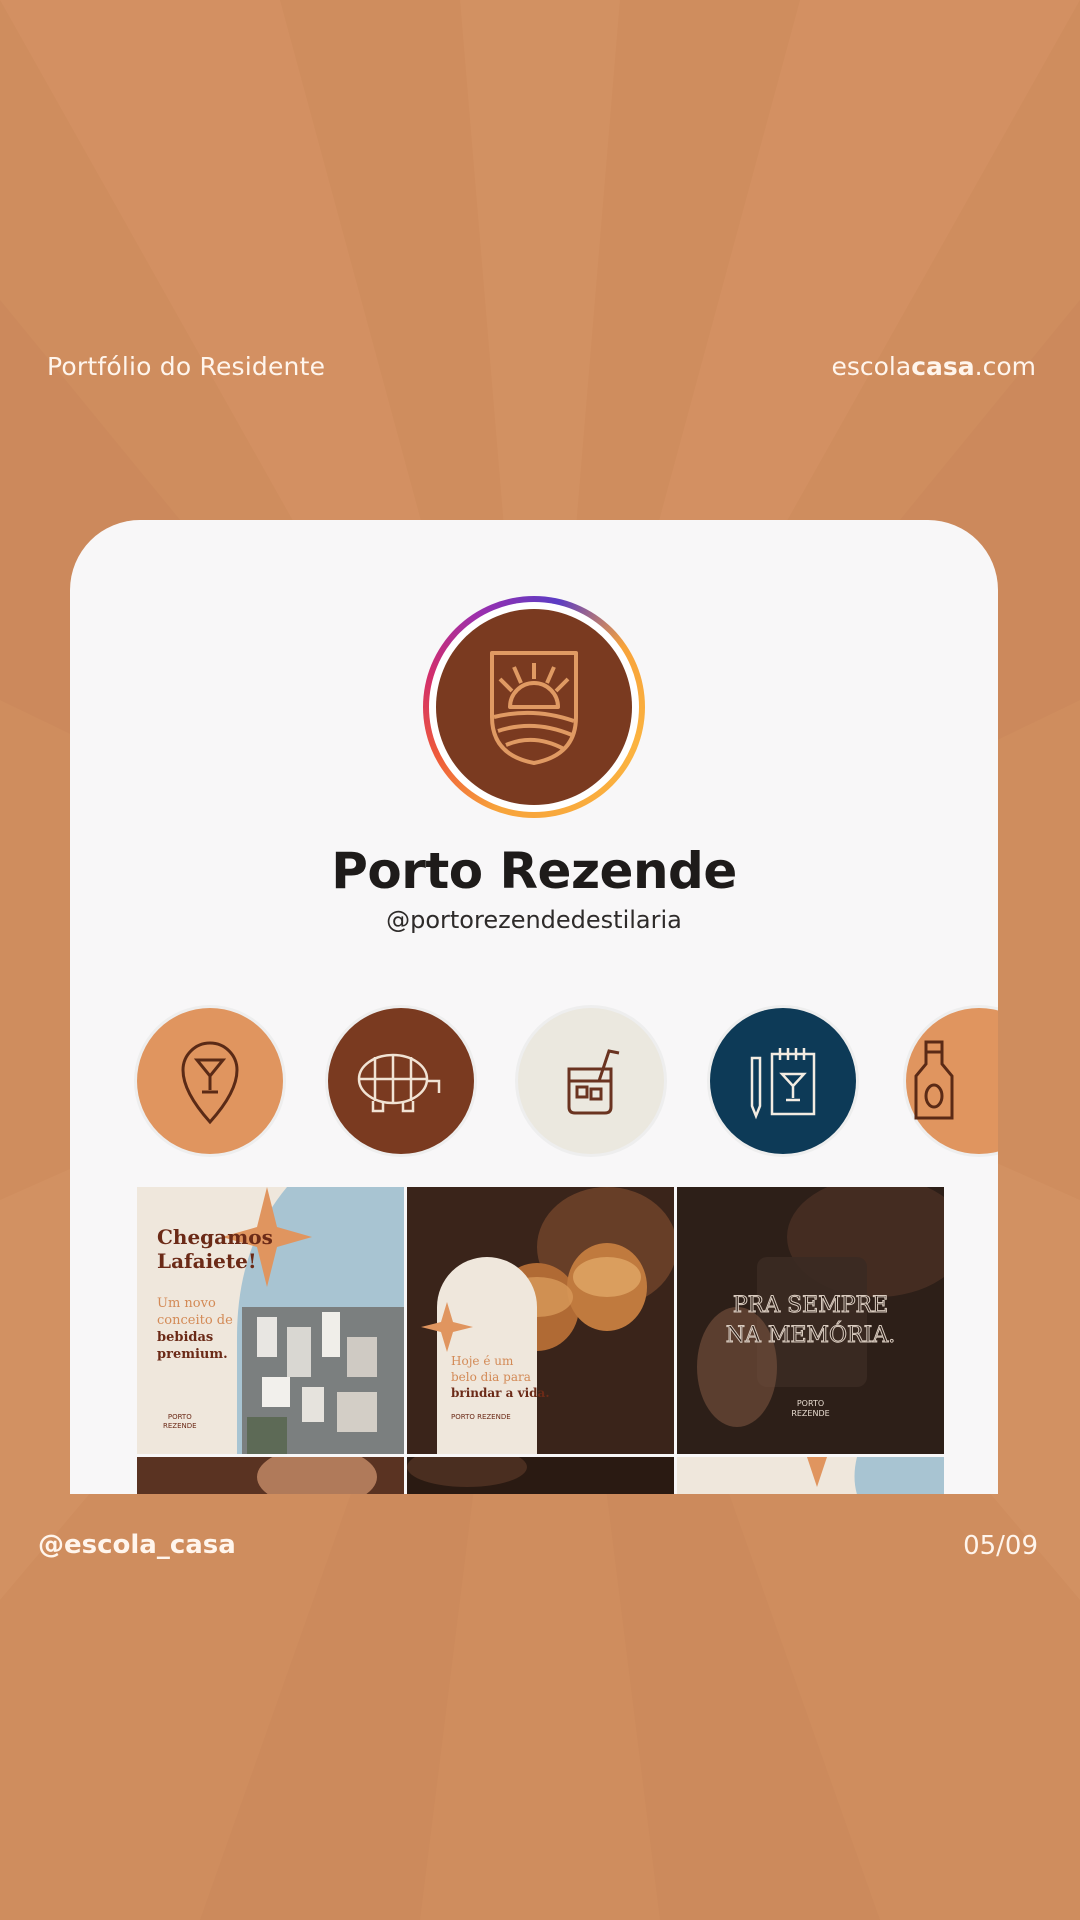  Describe the element at coordinates (179, 1417) in the screenshot. I see `post1-logo-line1: PORTO` at that location.